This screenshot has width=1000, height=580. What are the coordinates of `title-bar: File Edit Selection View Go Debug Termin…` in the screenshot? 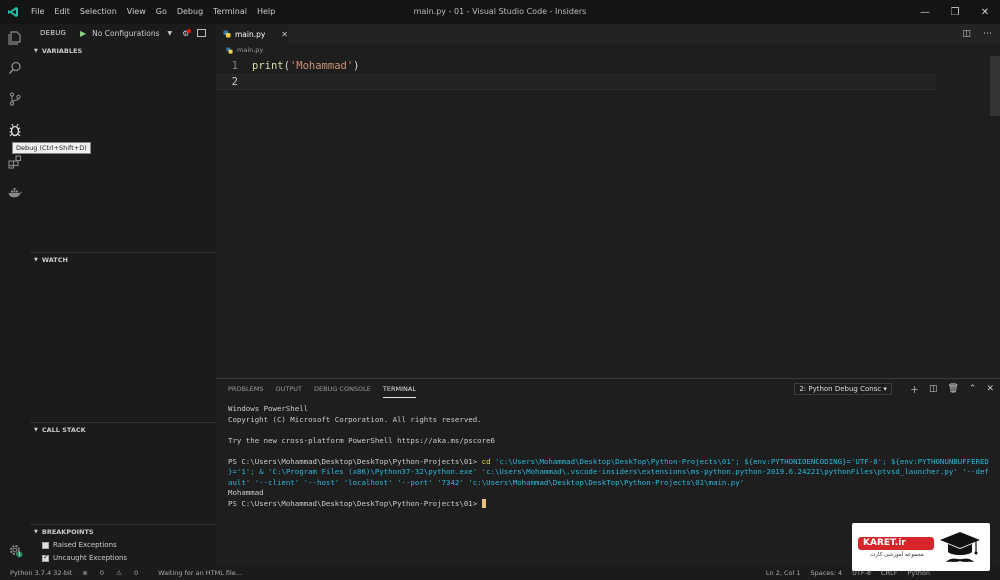 It's located at (500, 12).